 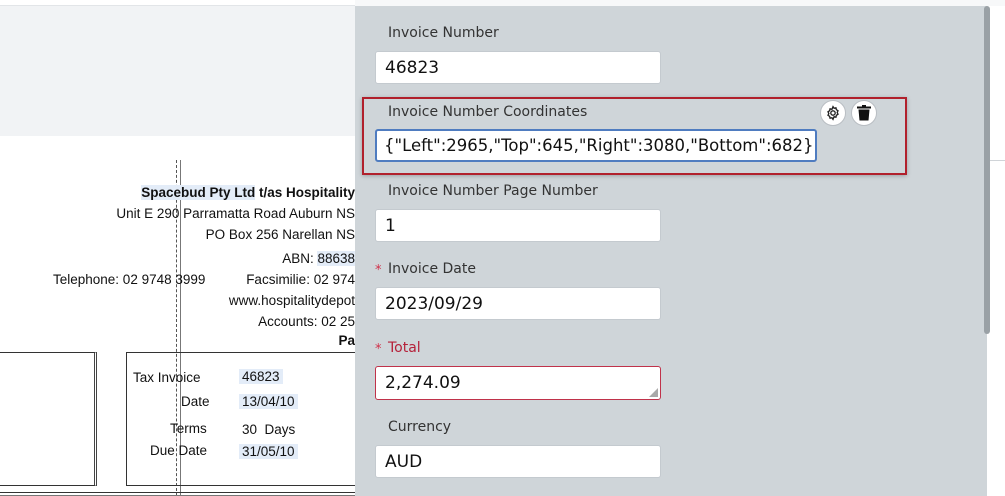 I want to click on abn-line: ABN: 88638, so click(x=318, y=259).